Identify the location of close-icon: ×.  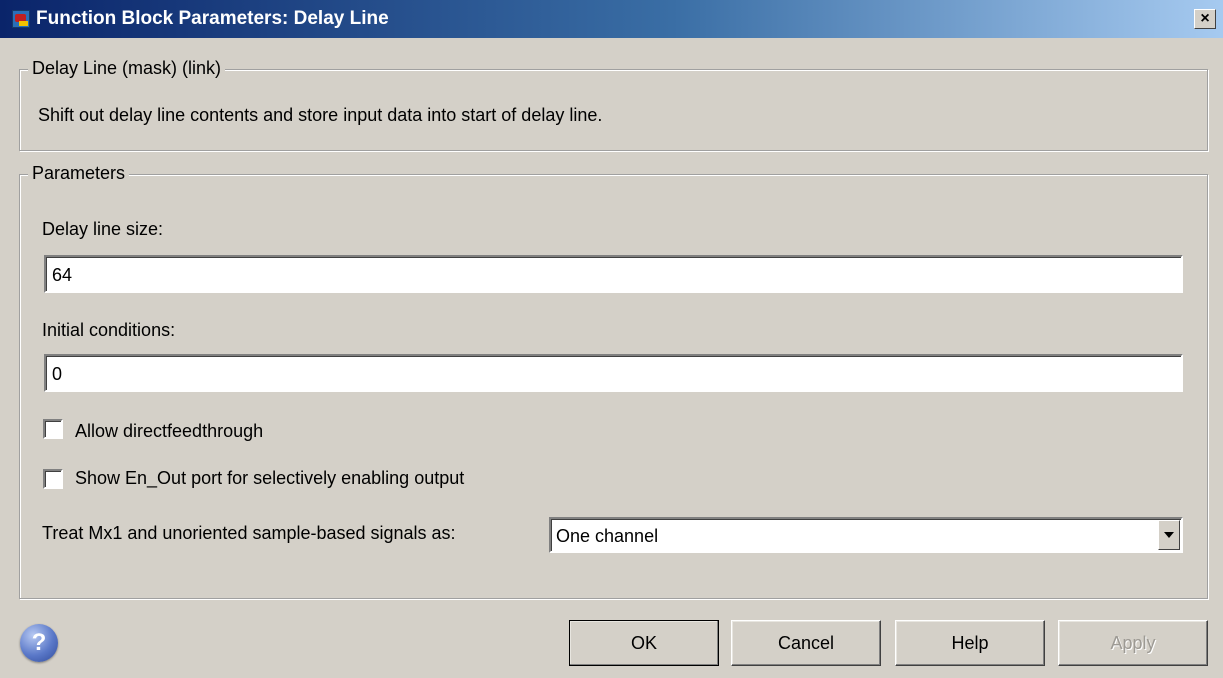
(1205, 18).